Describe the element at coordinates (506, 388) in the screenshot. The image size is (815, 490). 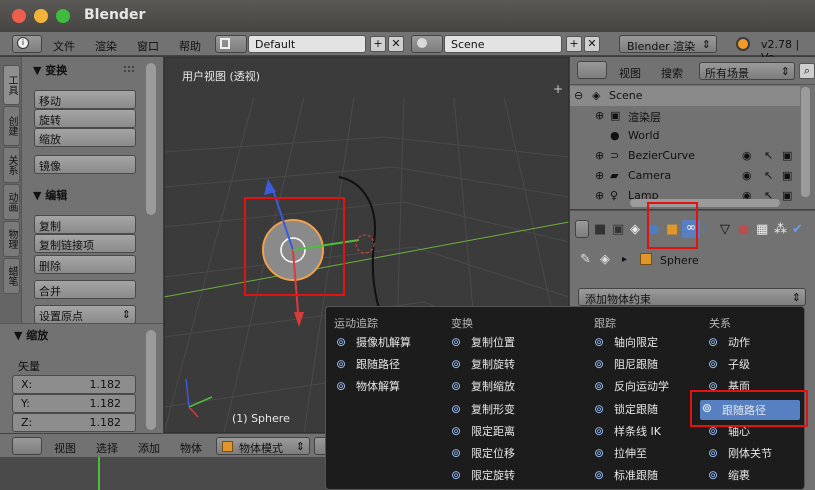
I see `menu-item-copy-scale: ⊚ 复制缩放` at that location.